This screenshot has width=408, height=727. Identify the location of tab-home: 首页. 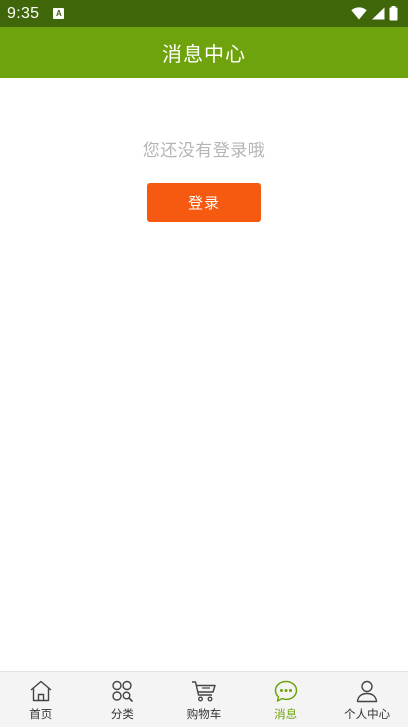
(41, 699).